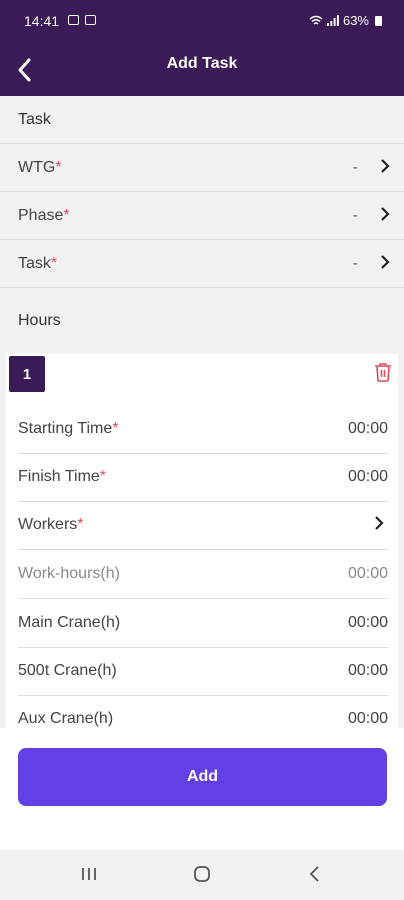 Image resolution: width=404 pixels, height=900 pixels. I want to click on system-back-button, so click(315, 876).